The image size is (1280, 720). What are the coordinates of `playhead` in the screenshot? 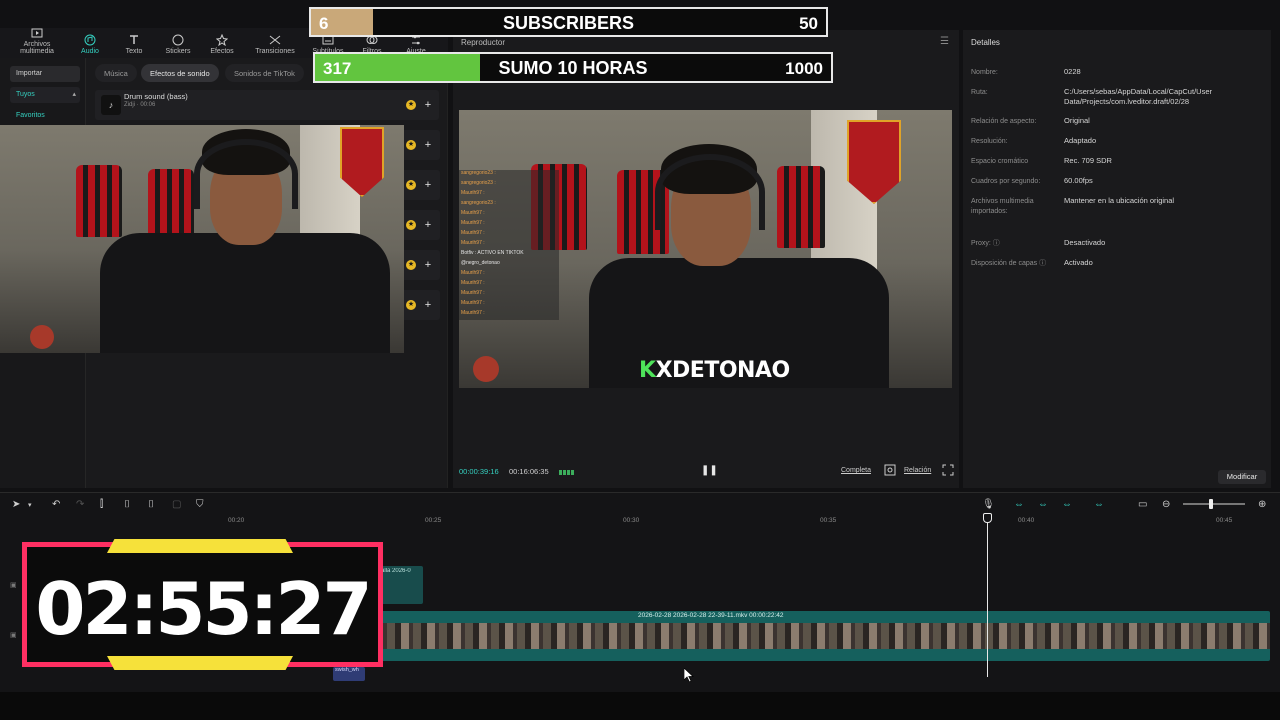 It's located at (987, 596).